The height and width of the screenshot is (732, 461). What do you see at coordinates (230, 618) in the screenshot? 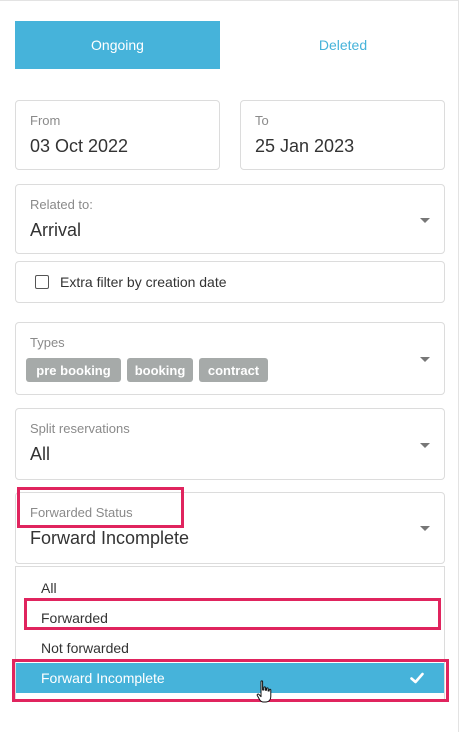
I see `dropdown-option-forwarded: Forwarded` at bounding box center [230, 618].